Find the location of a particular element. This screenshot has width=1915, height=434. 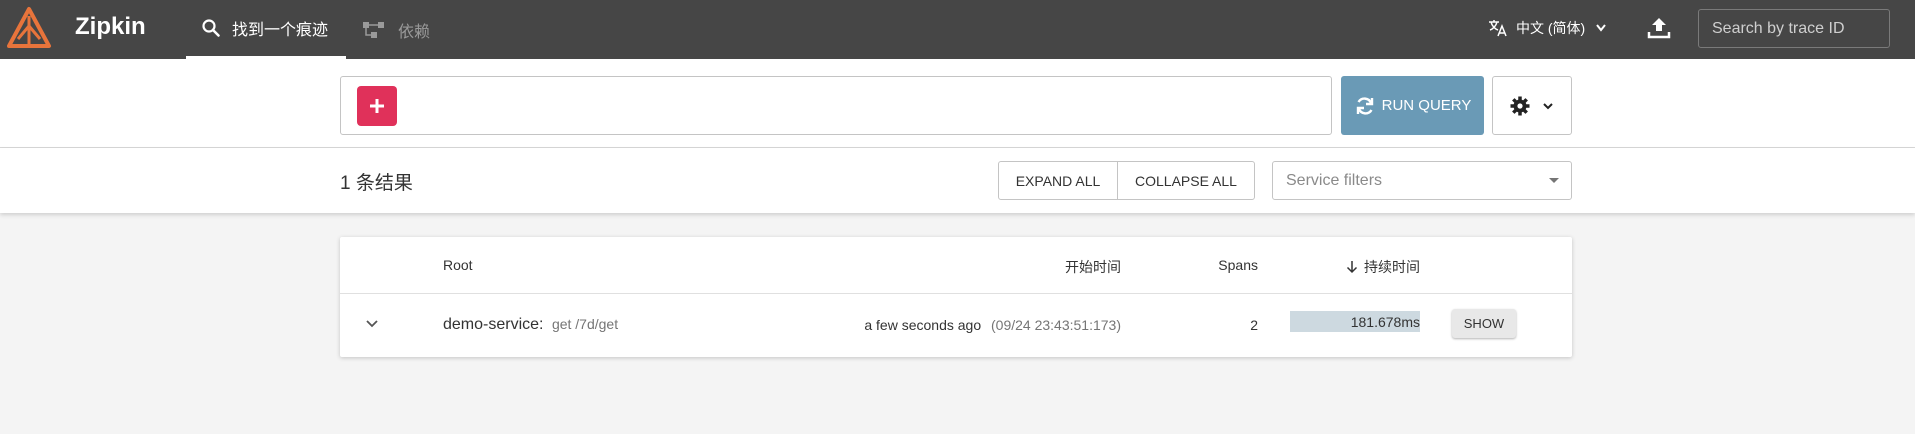

service-filter-select: Service filters is located at coordinates (1422, 180).